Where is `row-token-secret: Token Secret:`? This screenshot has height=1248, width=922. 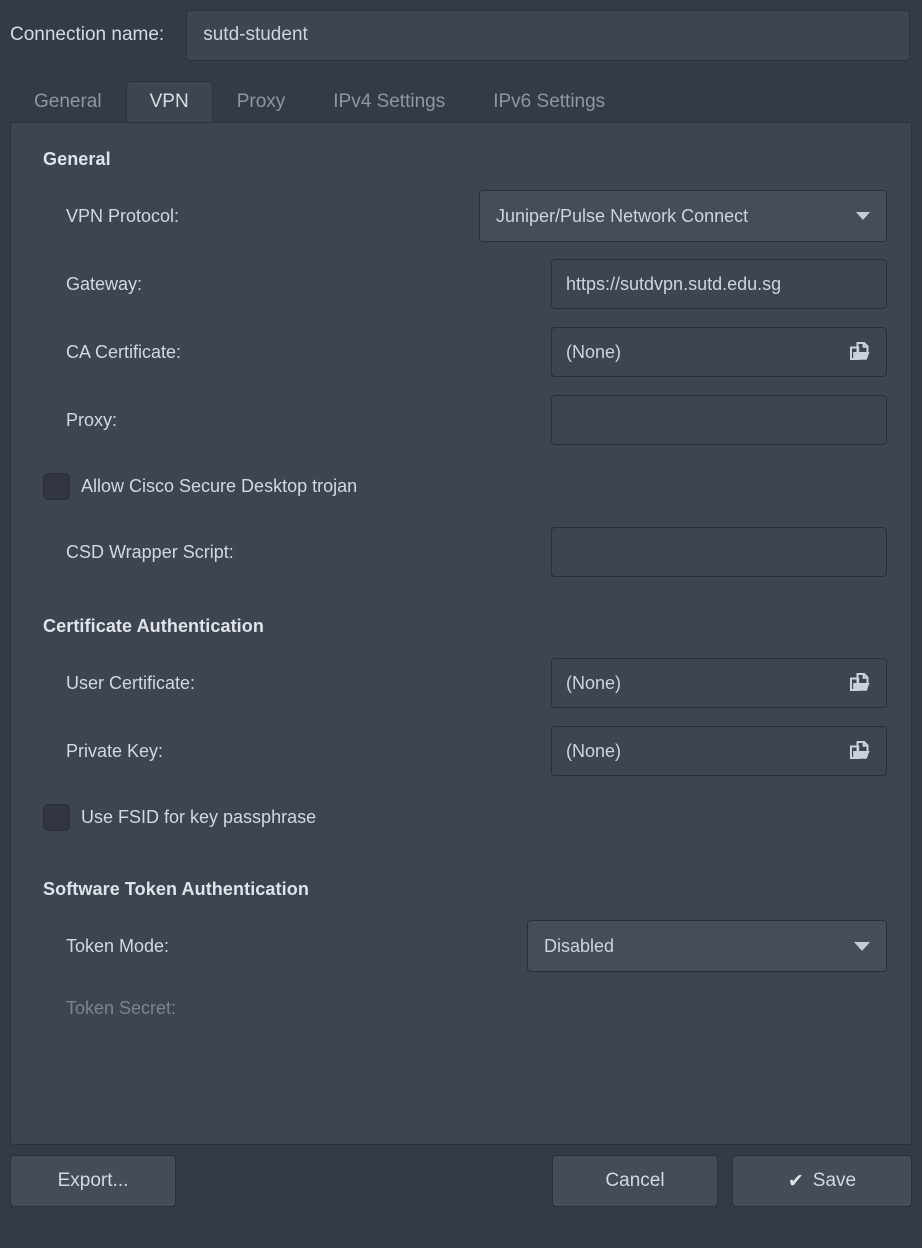
row-token-secret: Token Secret: is located at coordinates (461, 1008).